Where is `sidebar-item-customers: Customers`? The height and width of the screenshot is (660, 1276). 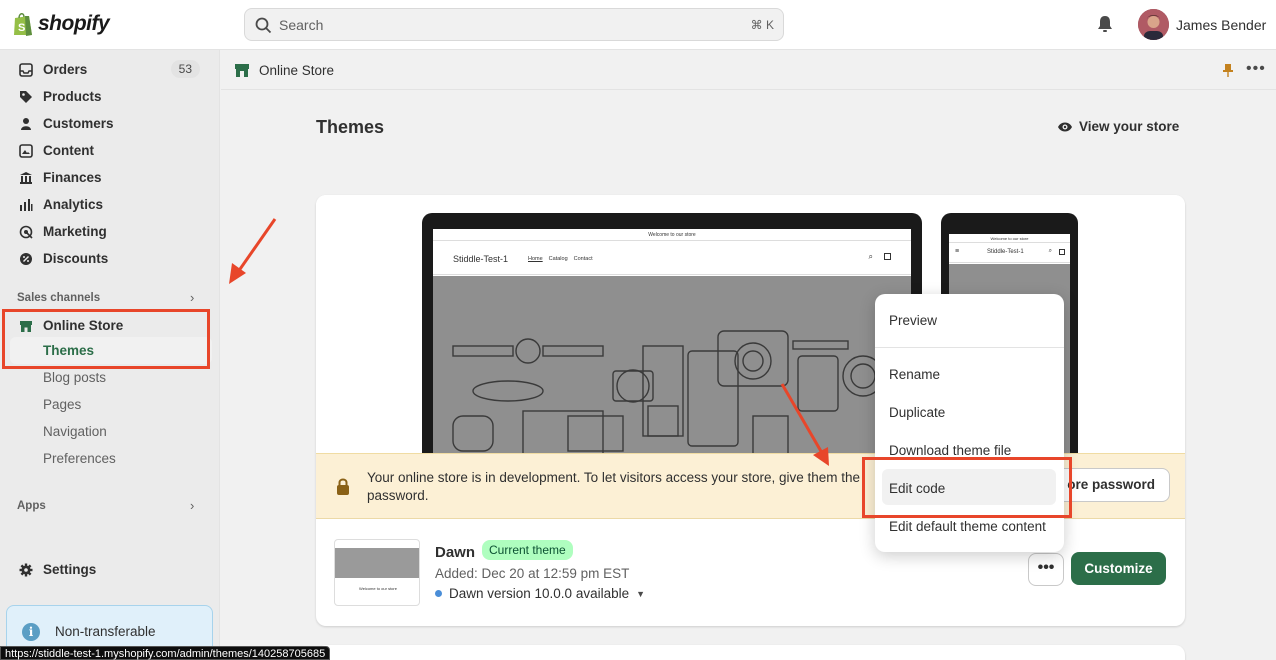
sidebar-item-customers: Customers is located at coordinates (111, 123).